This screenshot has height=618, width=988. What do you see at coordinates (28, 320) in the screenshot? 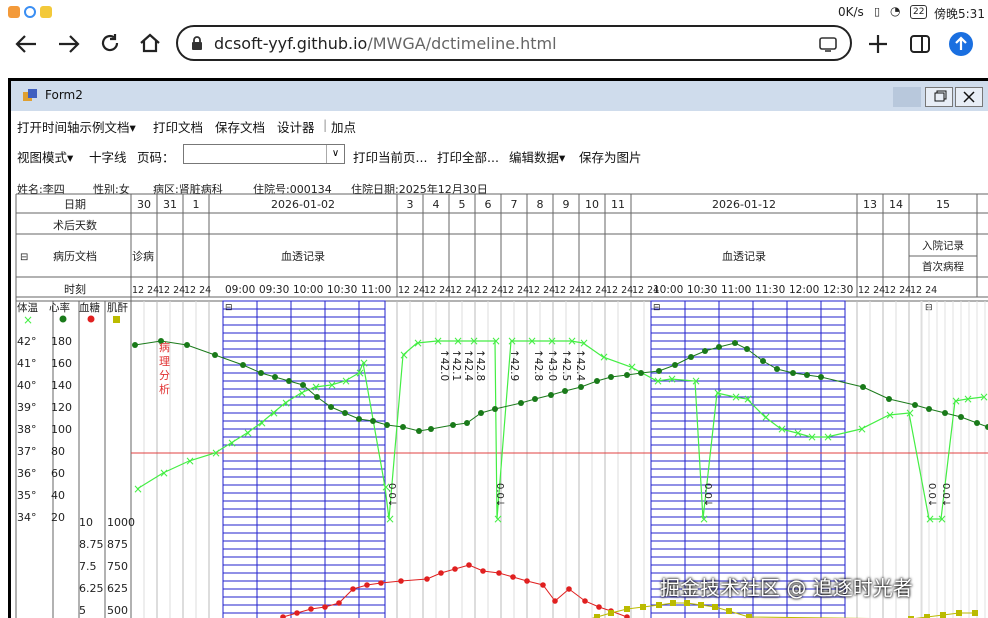
I see `temp-legend-icon: ×` at bounding box center [28, 320].